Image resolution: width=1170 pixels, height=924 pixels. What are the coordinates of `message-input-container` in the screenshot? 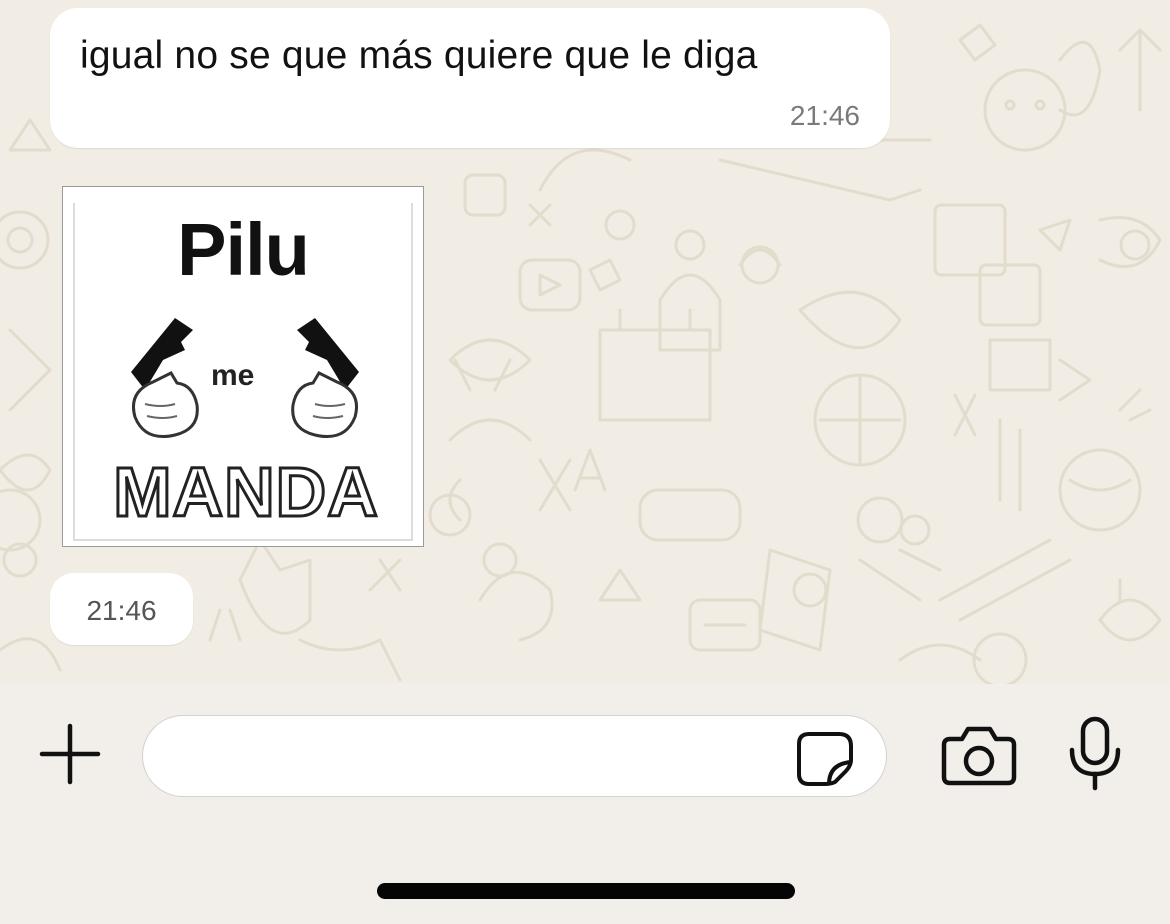 It's located at (514, 756).